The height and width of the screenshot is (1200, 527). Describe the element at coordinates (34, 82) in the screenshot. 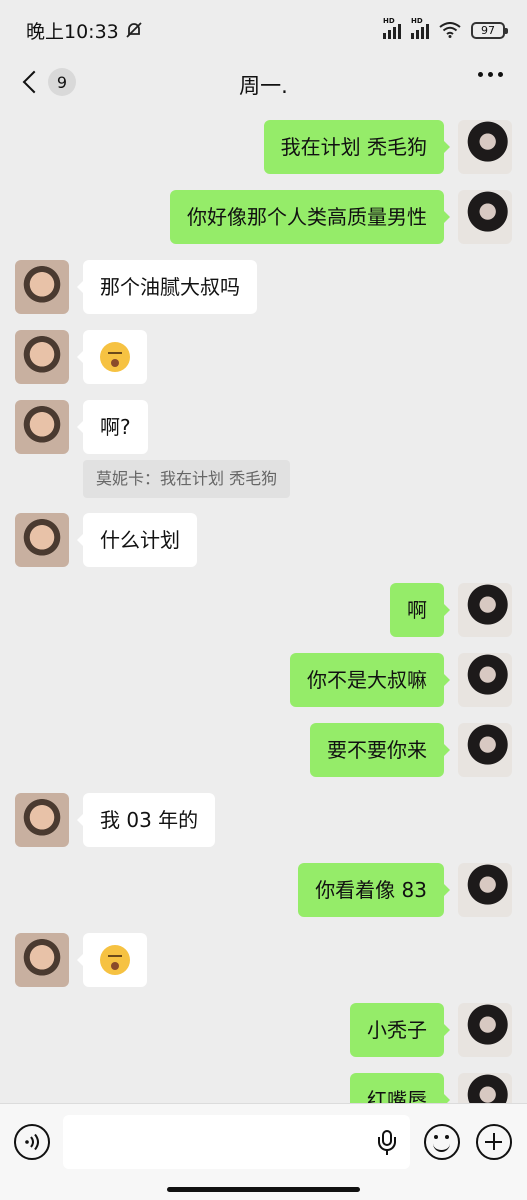

I see `chevron-left-icon` at that location.